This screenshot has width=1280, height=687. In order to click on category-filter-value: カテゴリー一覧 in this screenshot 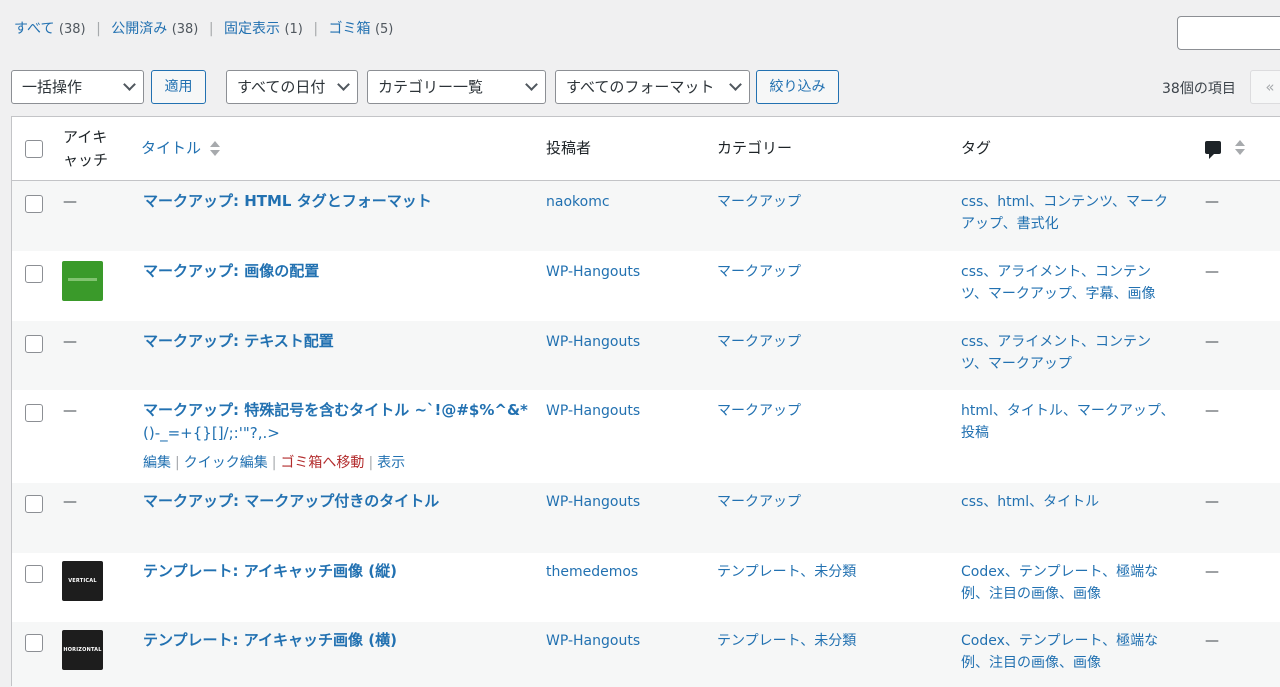, I will do `click(431, 87)`.